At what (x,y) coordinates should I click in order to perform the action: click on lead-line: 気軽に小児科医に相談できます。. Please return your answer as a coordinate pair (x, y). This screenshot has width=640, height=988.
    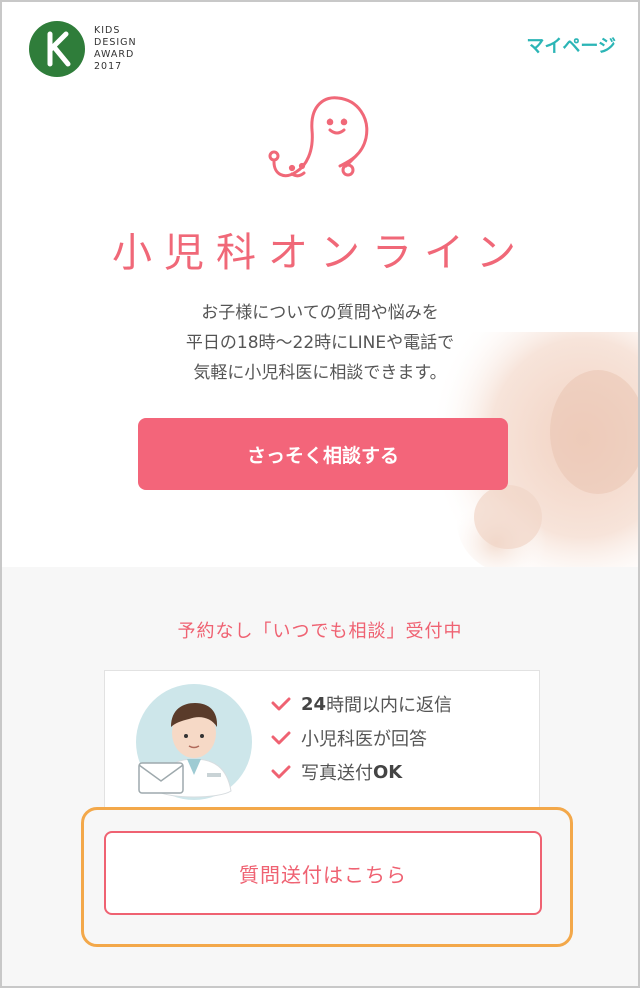
    Looking at the image, I should click on (320, 373).